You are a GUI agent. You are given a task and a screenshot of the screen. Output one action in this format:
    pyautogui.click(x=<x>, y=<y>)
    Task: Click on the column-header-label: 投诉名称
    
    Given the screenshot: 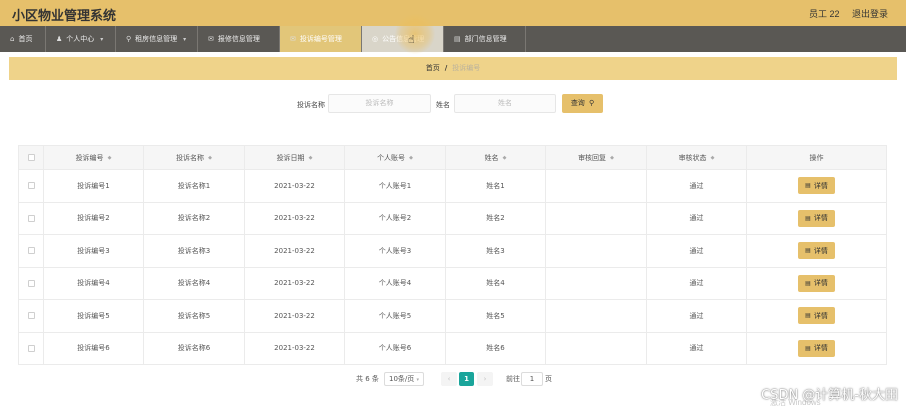 What is the action you would take?
    pyautogui.click(x=190, y=157)
    